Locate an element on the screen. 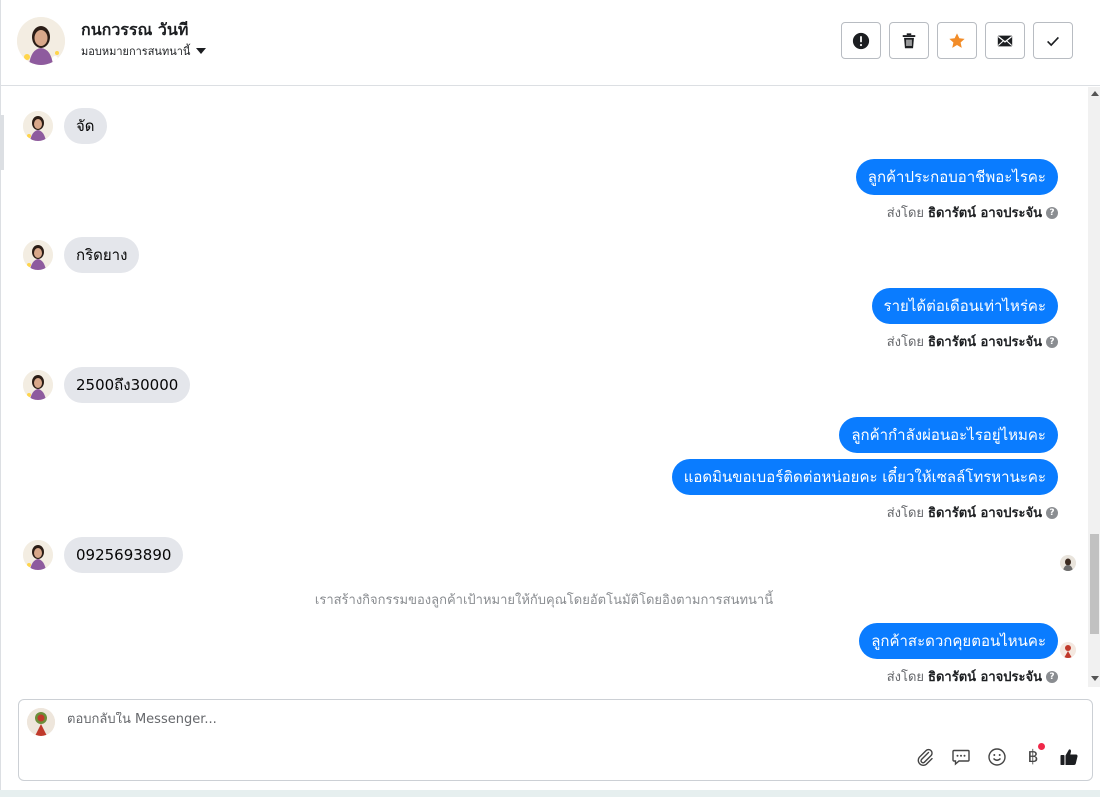  outgoing-message: รายได้ต่อเดือนเท่าไหร่คะ is located at coordinates (964, 306).